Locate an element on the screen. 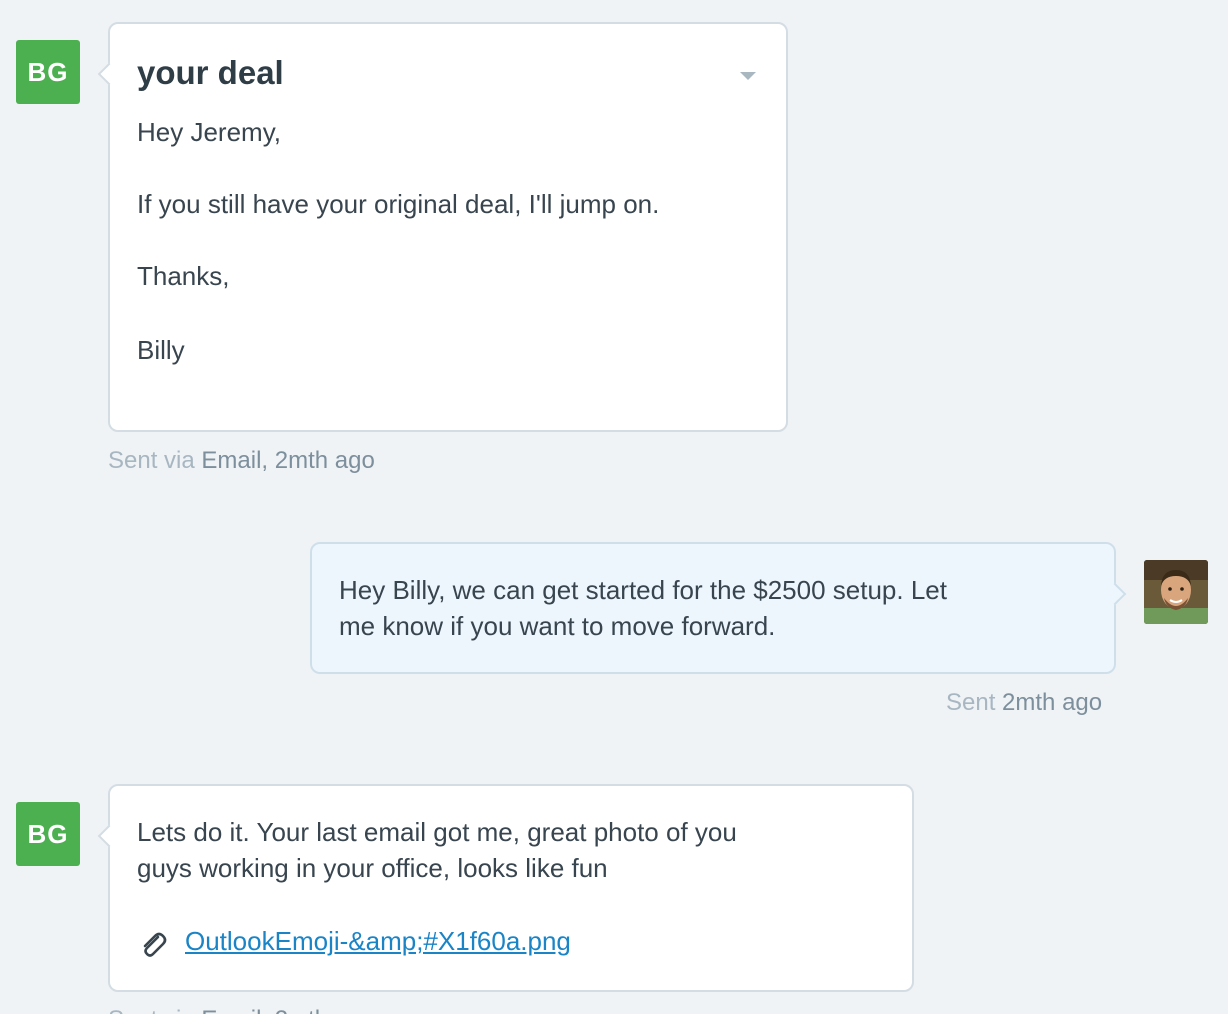 This screenshot has width=1228, height=1014. message-line: me know if you want to move forward. is located at coordinates (557, 626).